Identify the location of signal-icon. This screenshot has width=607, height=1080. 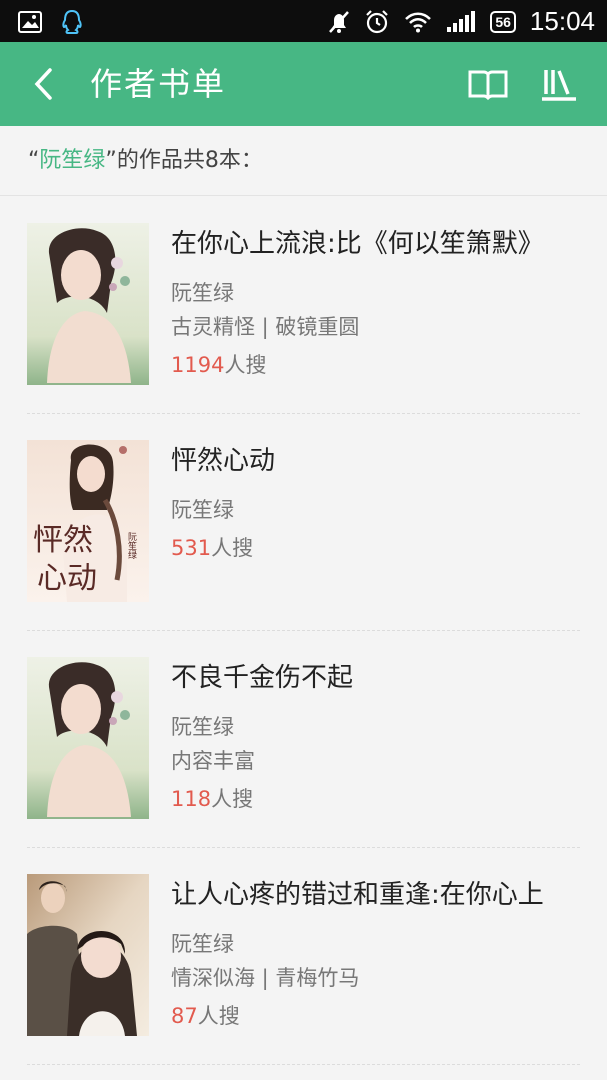
(461, 21).